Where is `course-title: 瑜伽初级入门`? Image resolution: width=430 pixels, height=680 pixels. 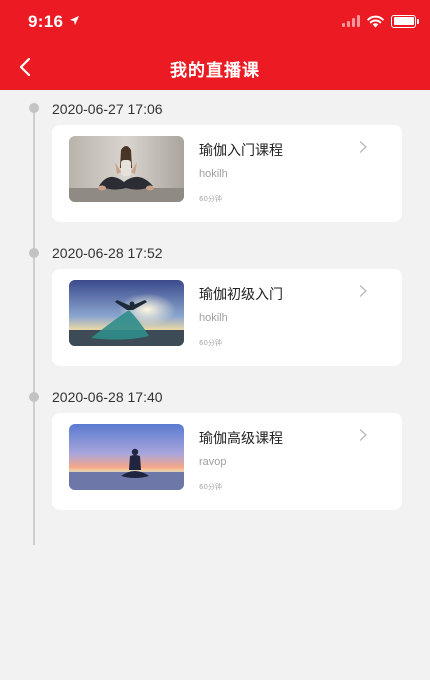
course-title: 瑜伽初级入门 is located at coordinates (241, 295).